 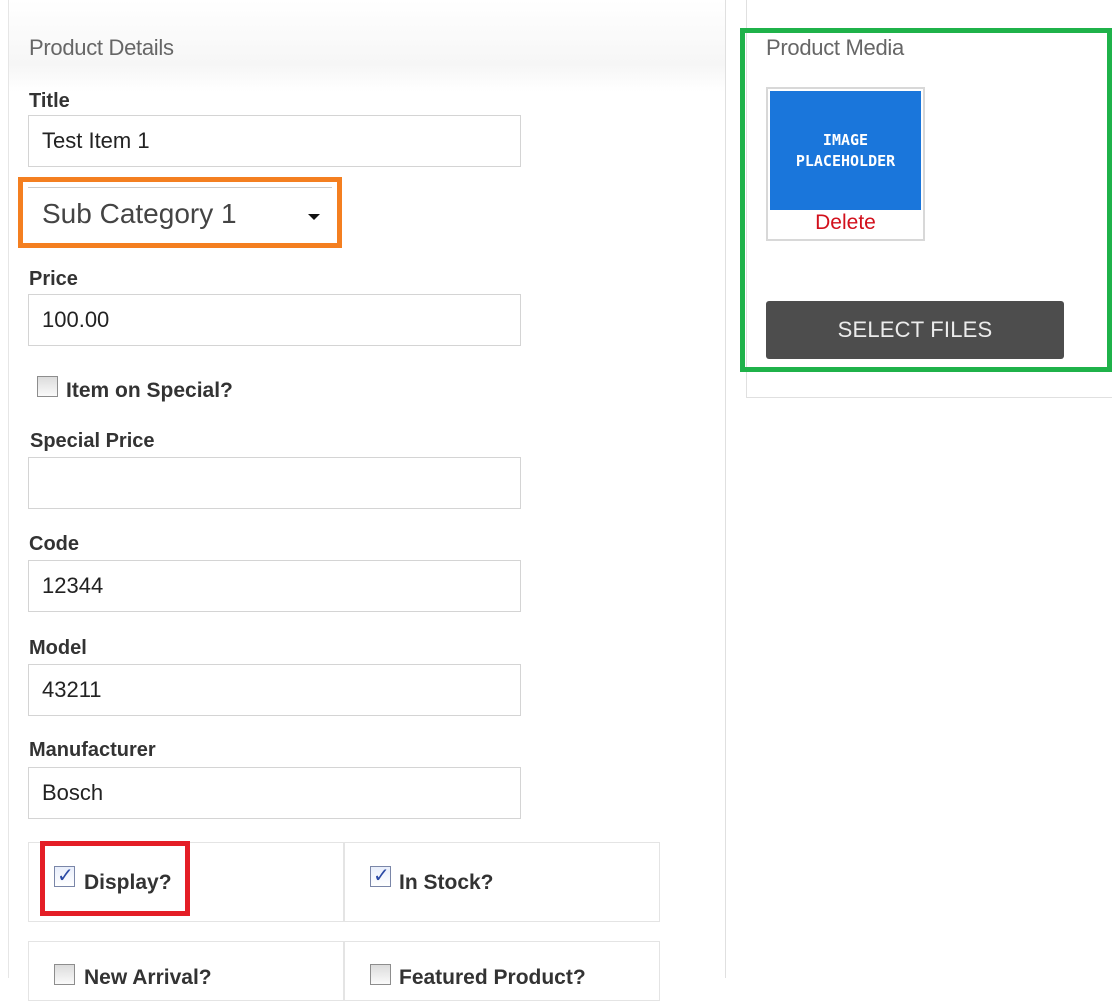 What do you see at coordinates (148, 977) in the screenshot?
I see `new-arrival-label: New Arrival?` at bounding box center [148, 977].